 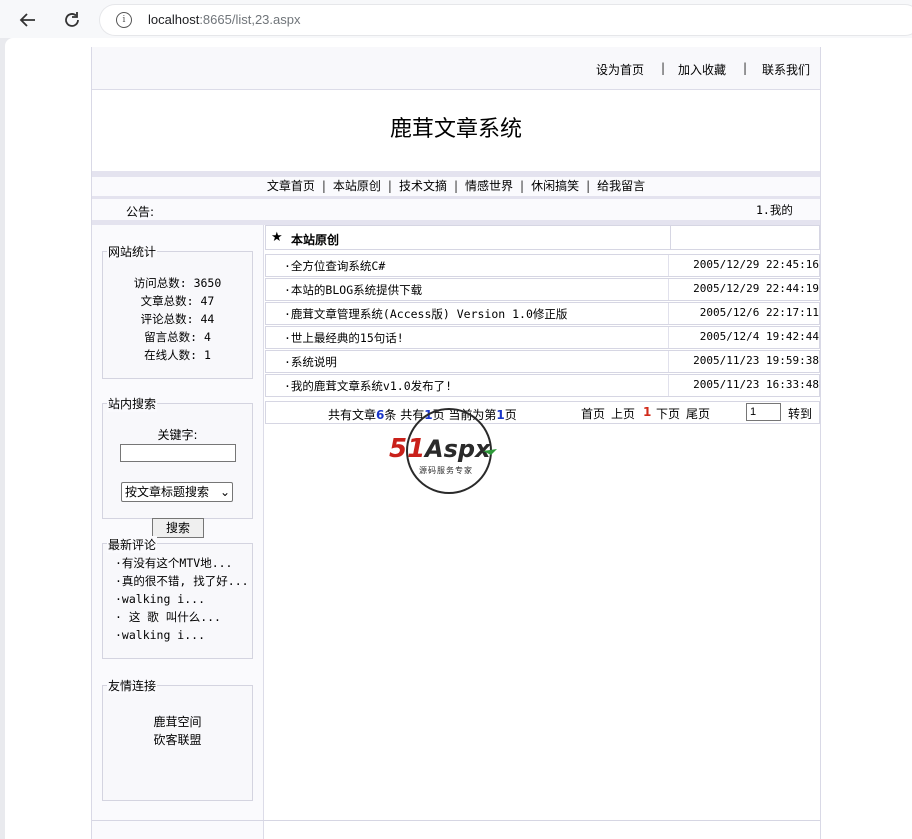 I want to click on stat-online: 在线人数: 1, so click(x=177, y=355).